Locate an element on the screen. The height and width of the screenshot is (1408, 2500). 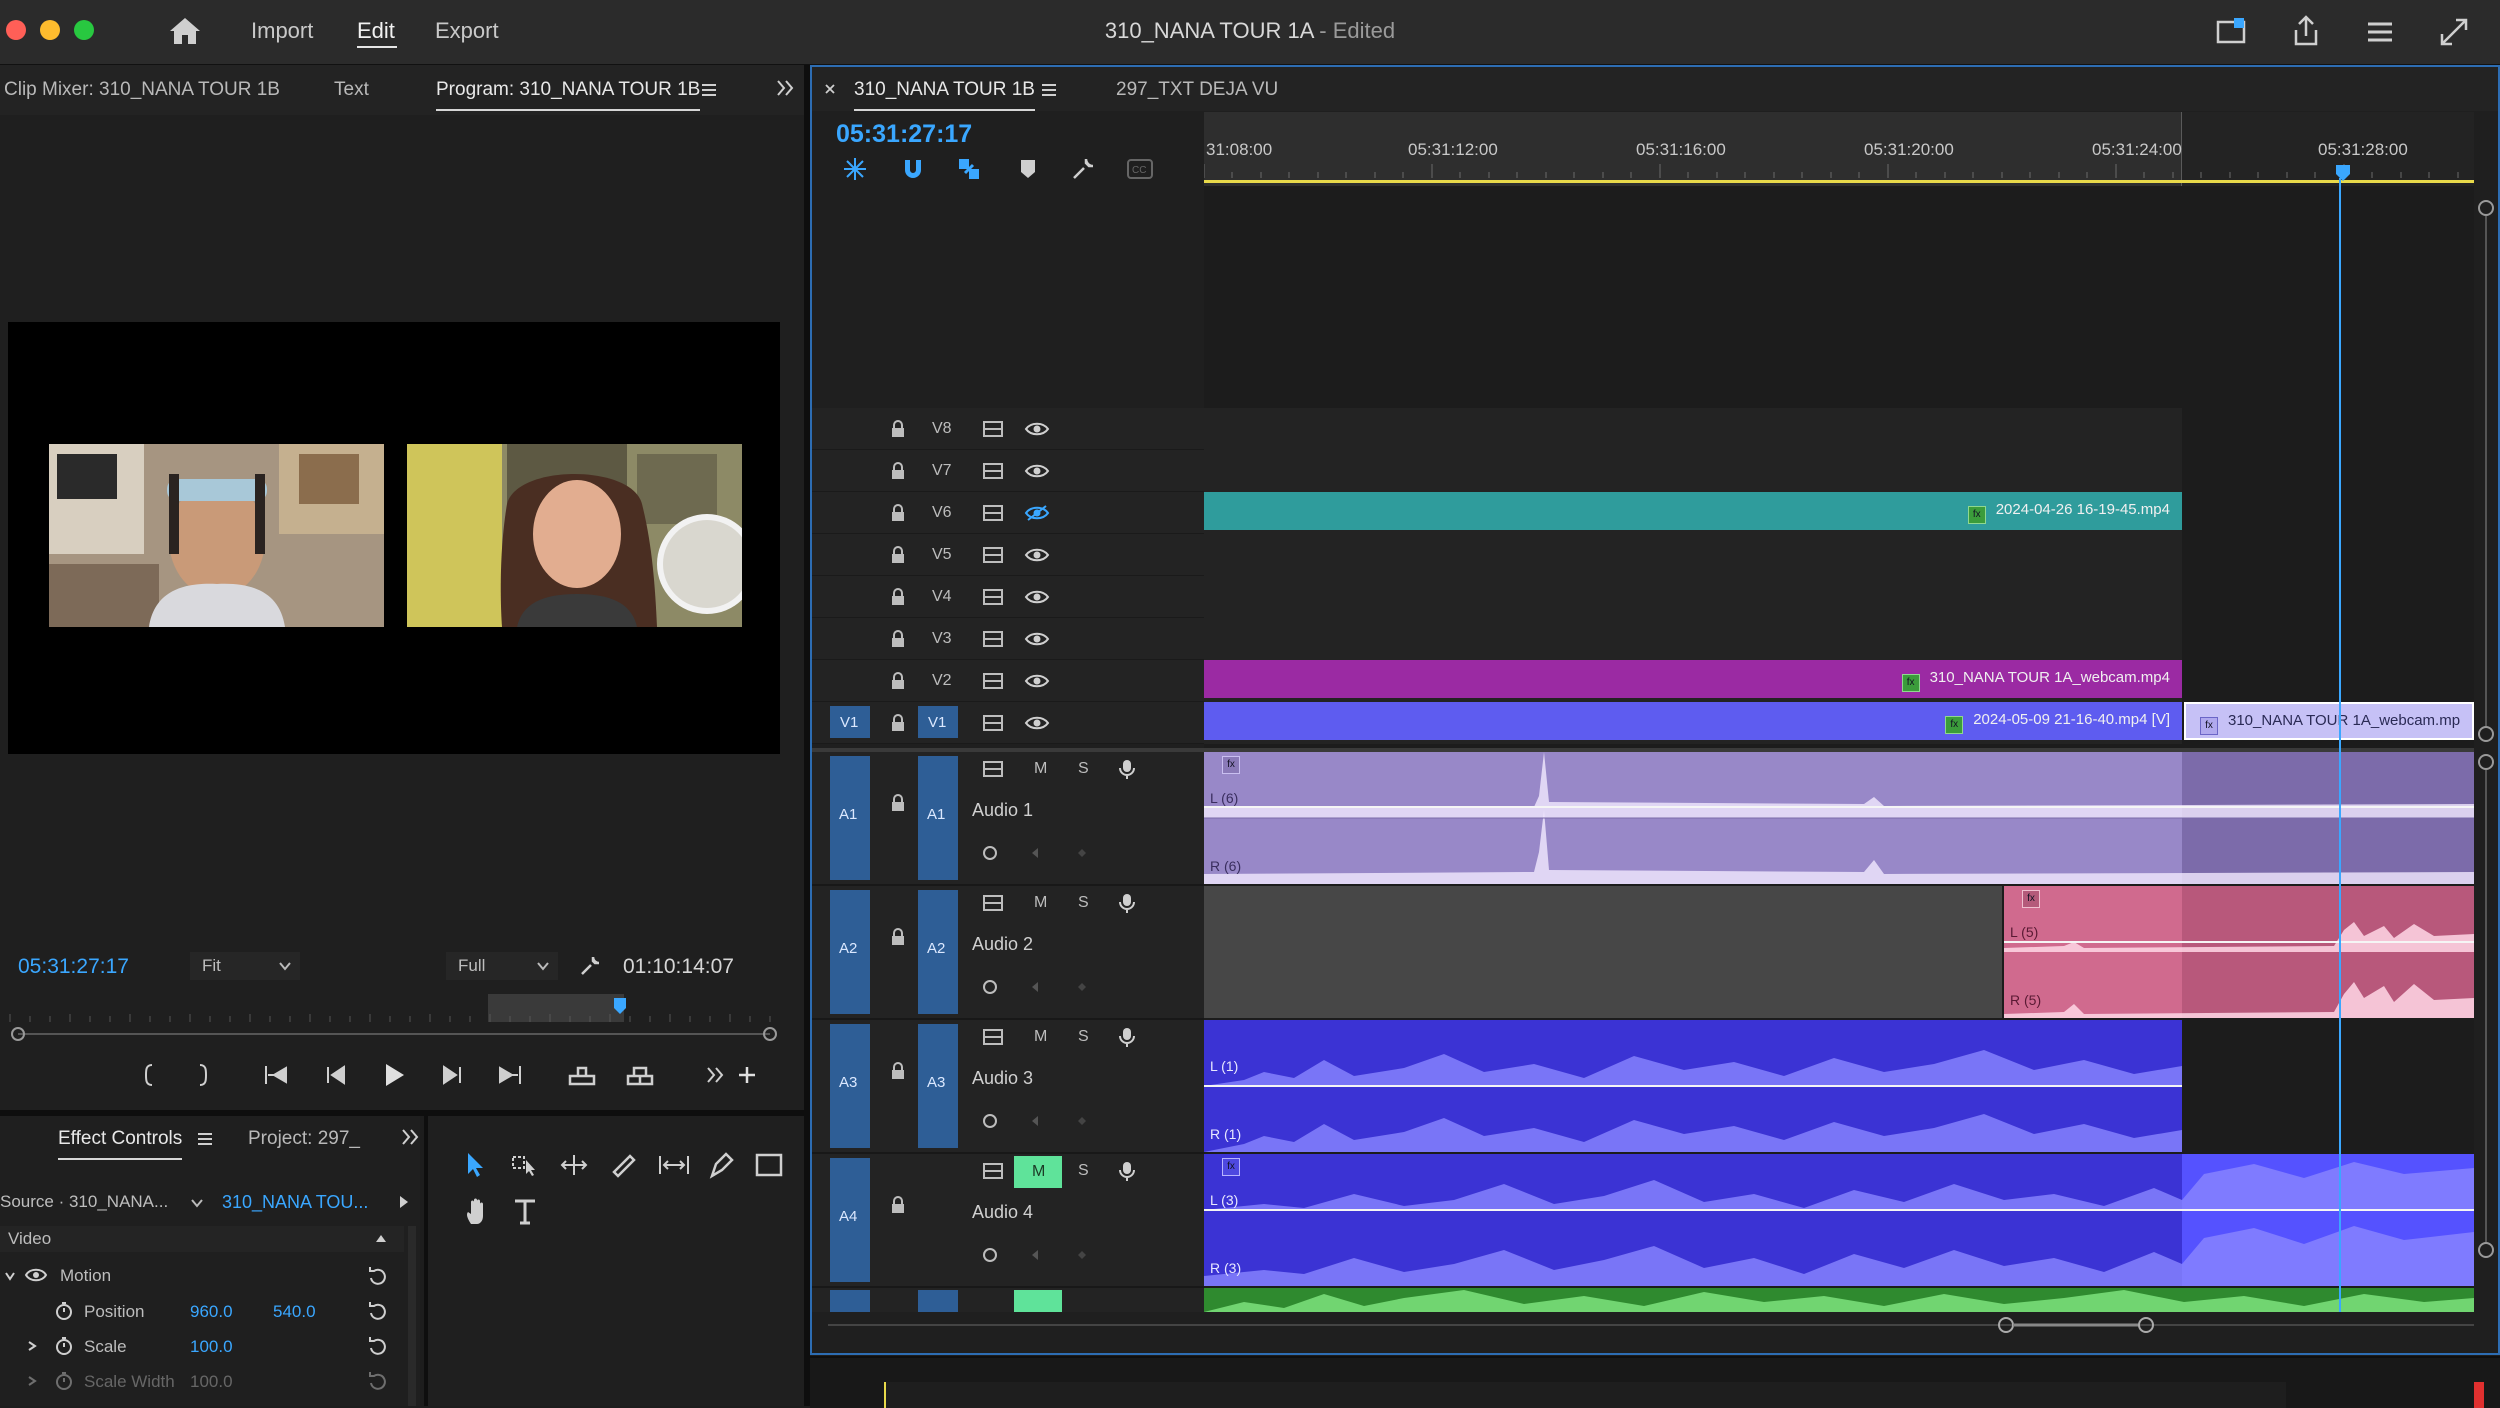
source-patch-a1: A1 is located at coordinates (850, 818).